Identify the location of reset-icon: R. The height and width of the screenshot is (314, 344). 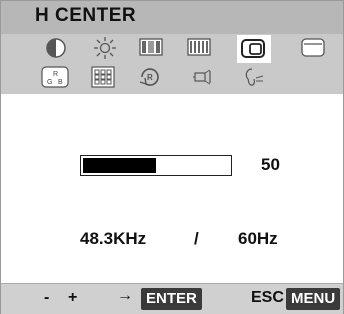
(150, 77).